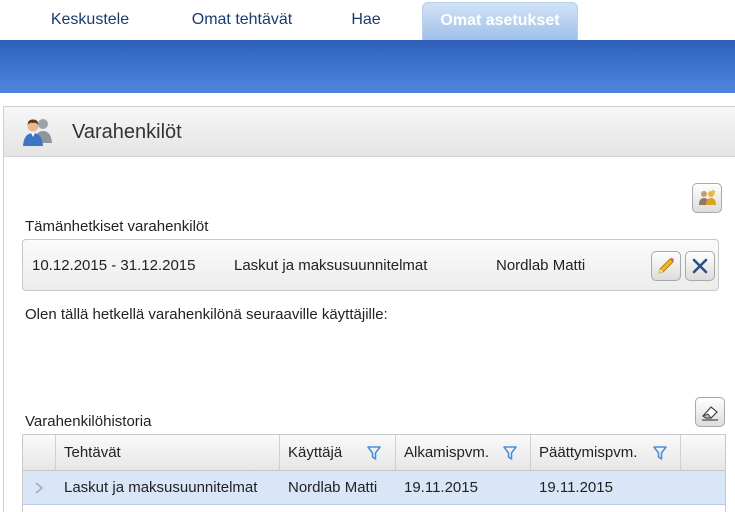  What do you see at coordinates (315, 452) in the screenshot?
I see `column-header-user-label: Käyttäjä` at bounding box center [315, 452].